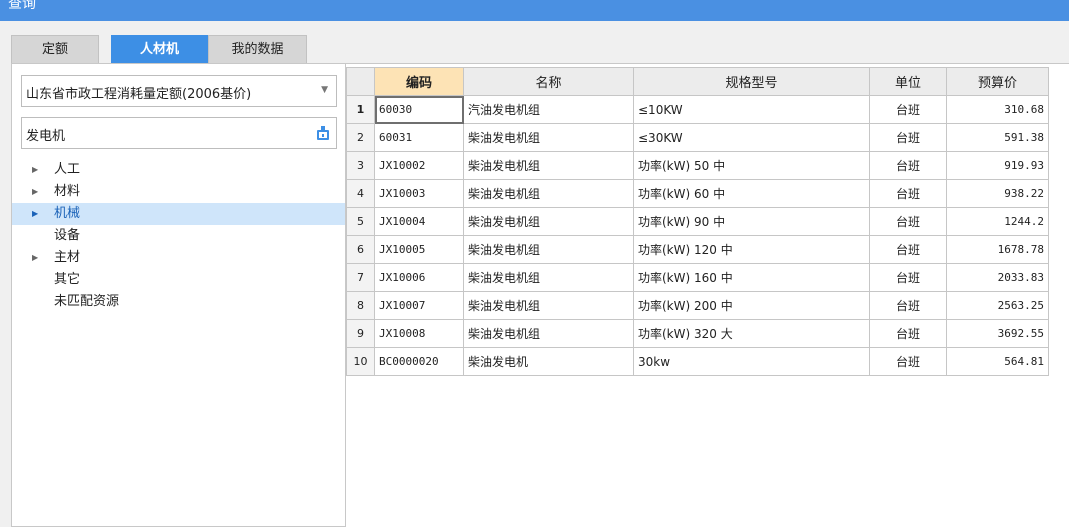 The width and height of the screenshot is (1069, 527). What do you see at coordinates (178, 214) in the screenshot?
I see `tree-item-machinery: ▶ 机械` at bounding box center [178, 214].